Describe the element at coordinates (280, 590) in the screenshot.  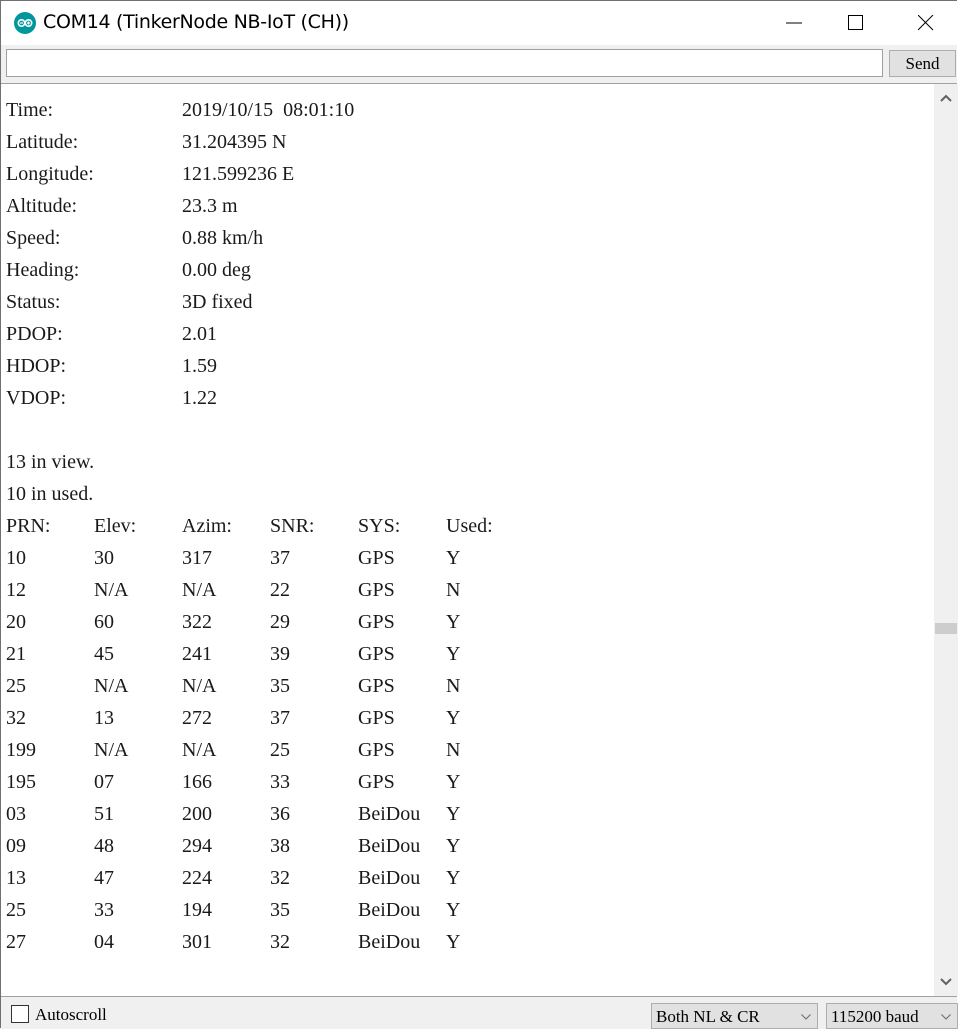
I see `cell-snr: 22` at that location.